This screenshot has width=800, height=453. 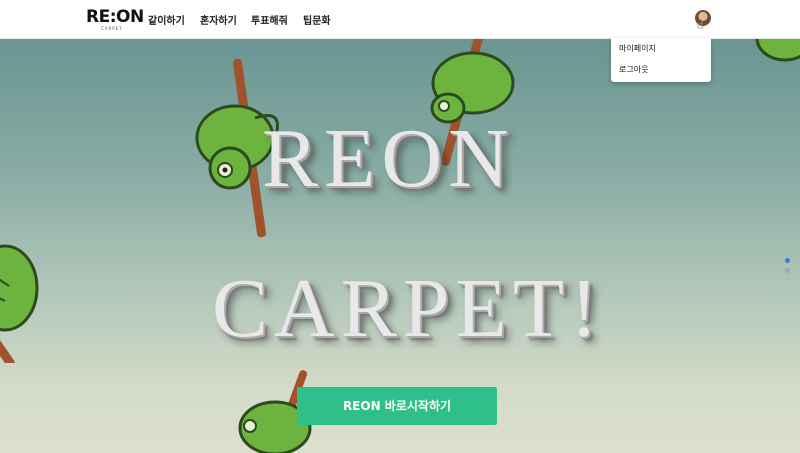 I want to click on dropdown-mypage: 마이페이지, so click(x=637, y=48).